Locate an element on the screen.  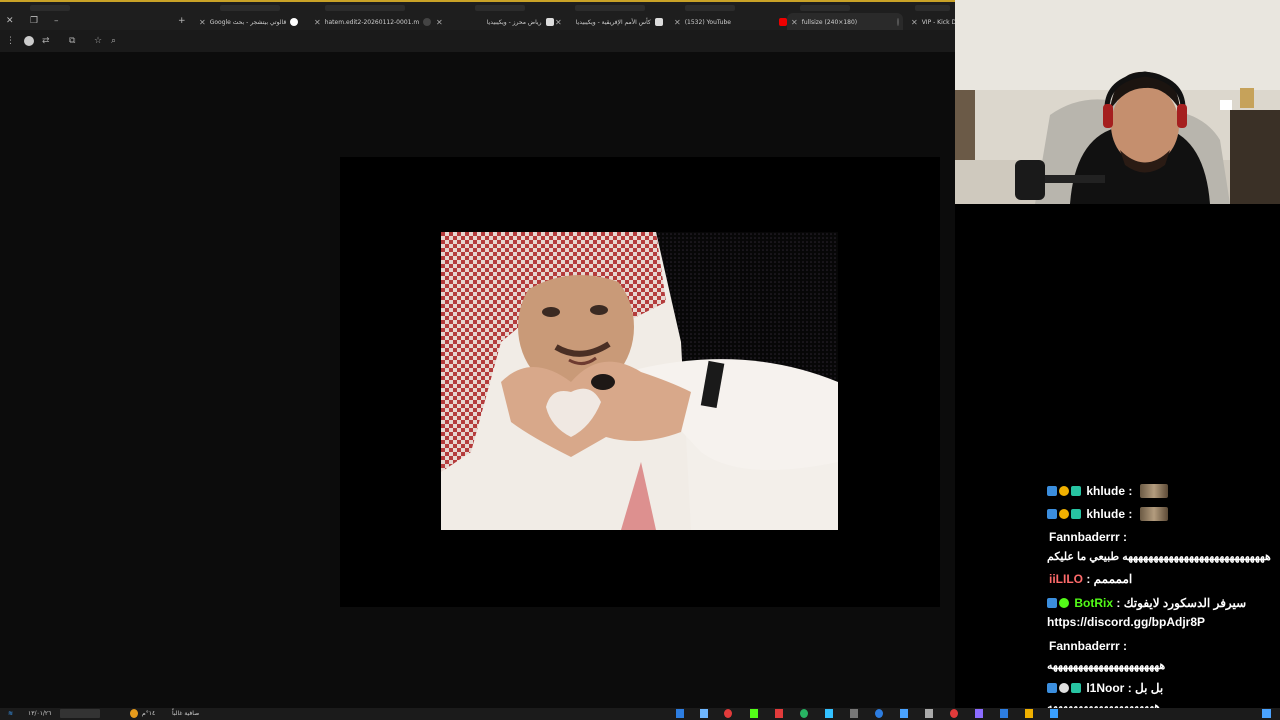
tab-google-search: ✕ Google ﻗﺎﻟﻮﺗﻲ ﺑﻴﺘﺸﺠﺮ - ﺑﺤﺚ is located at coordinates (248, 22).